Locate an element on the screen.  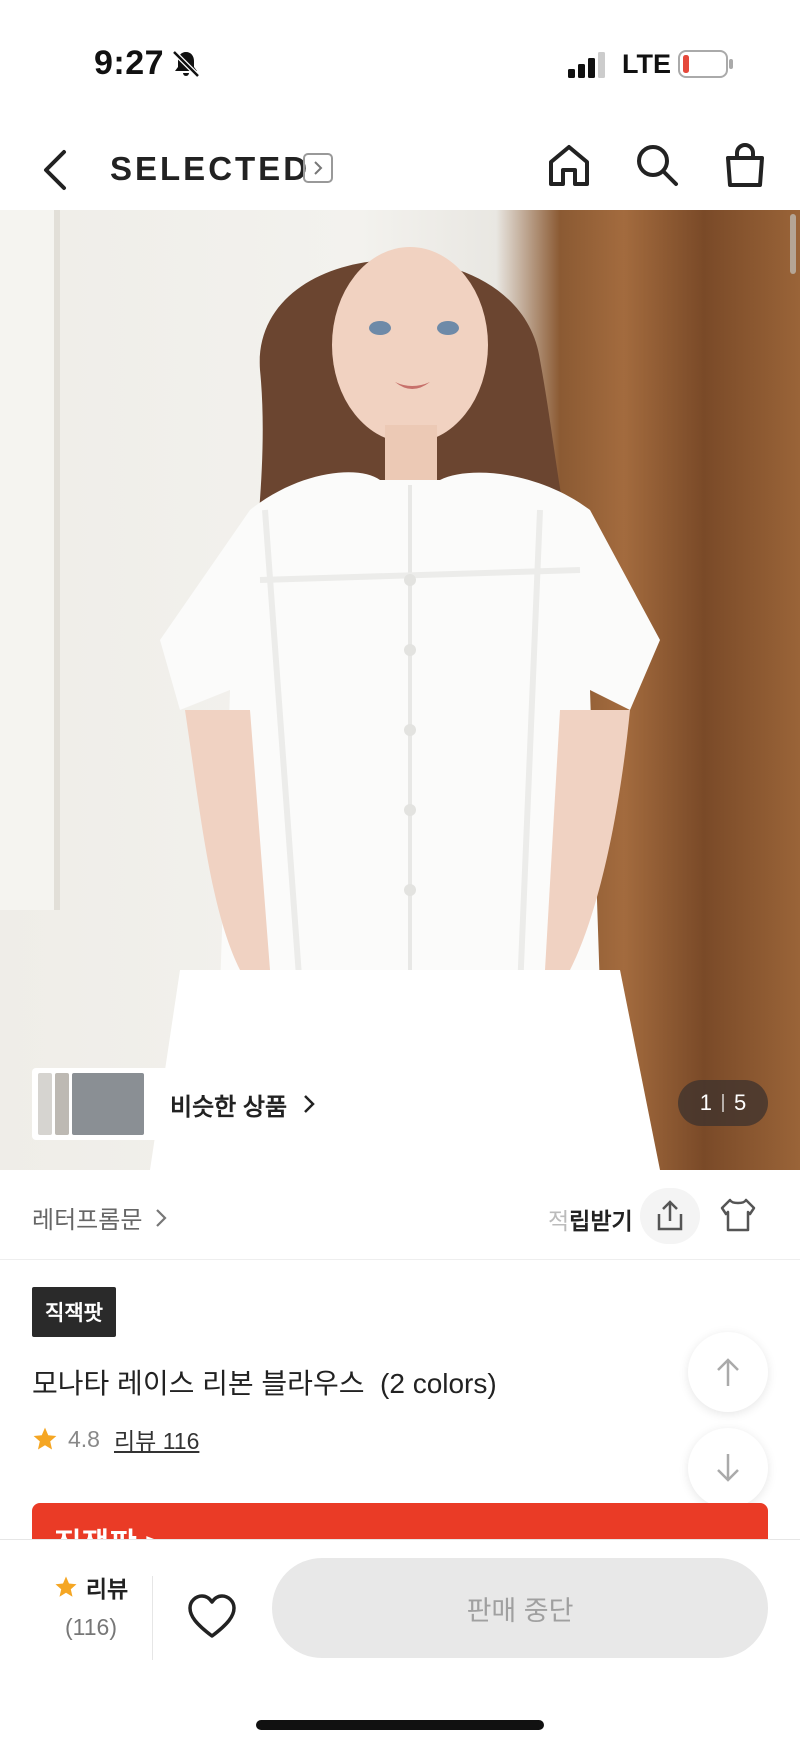
divider is located at coordinates (152, 1618).